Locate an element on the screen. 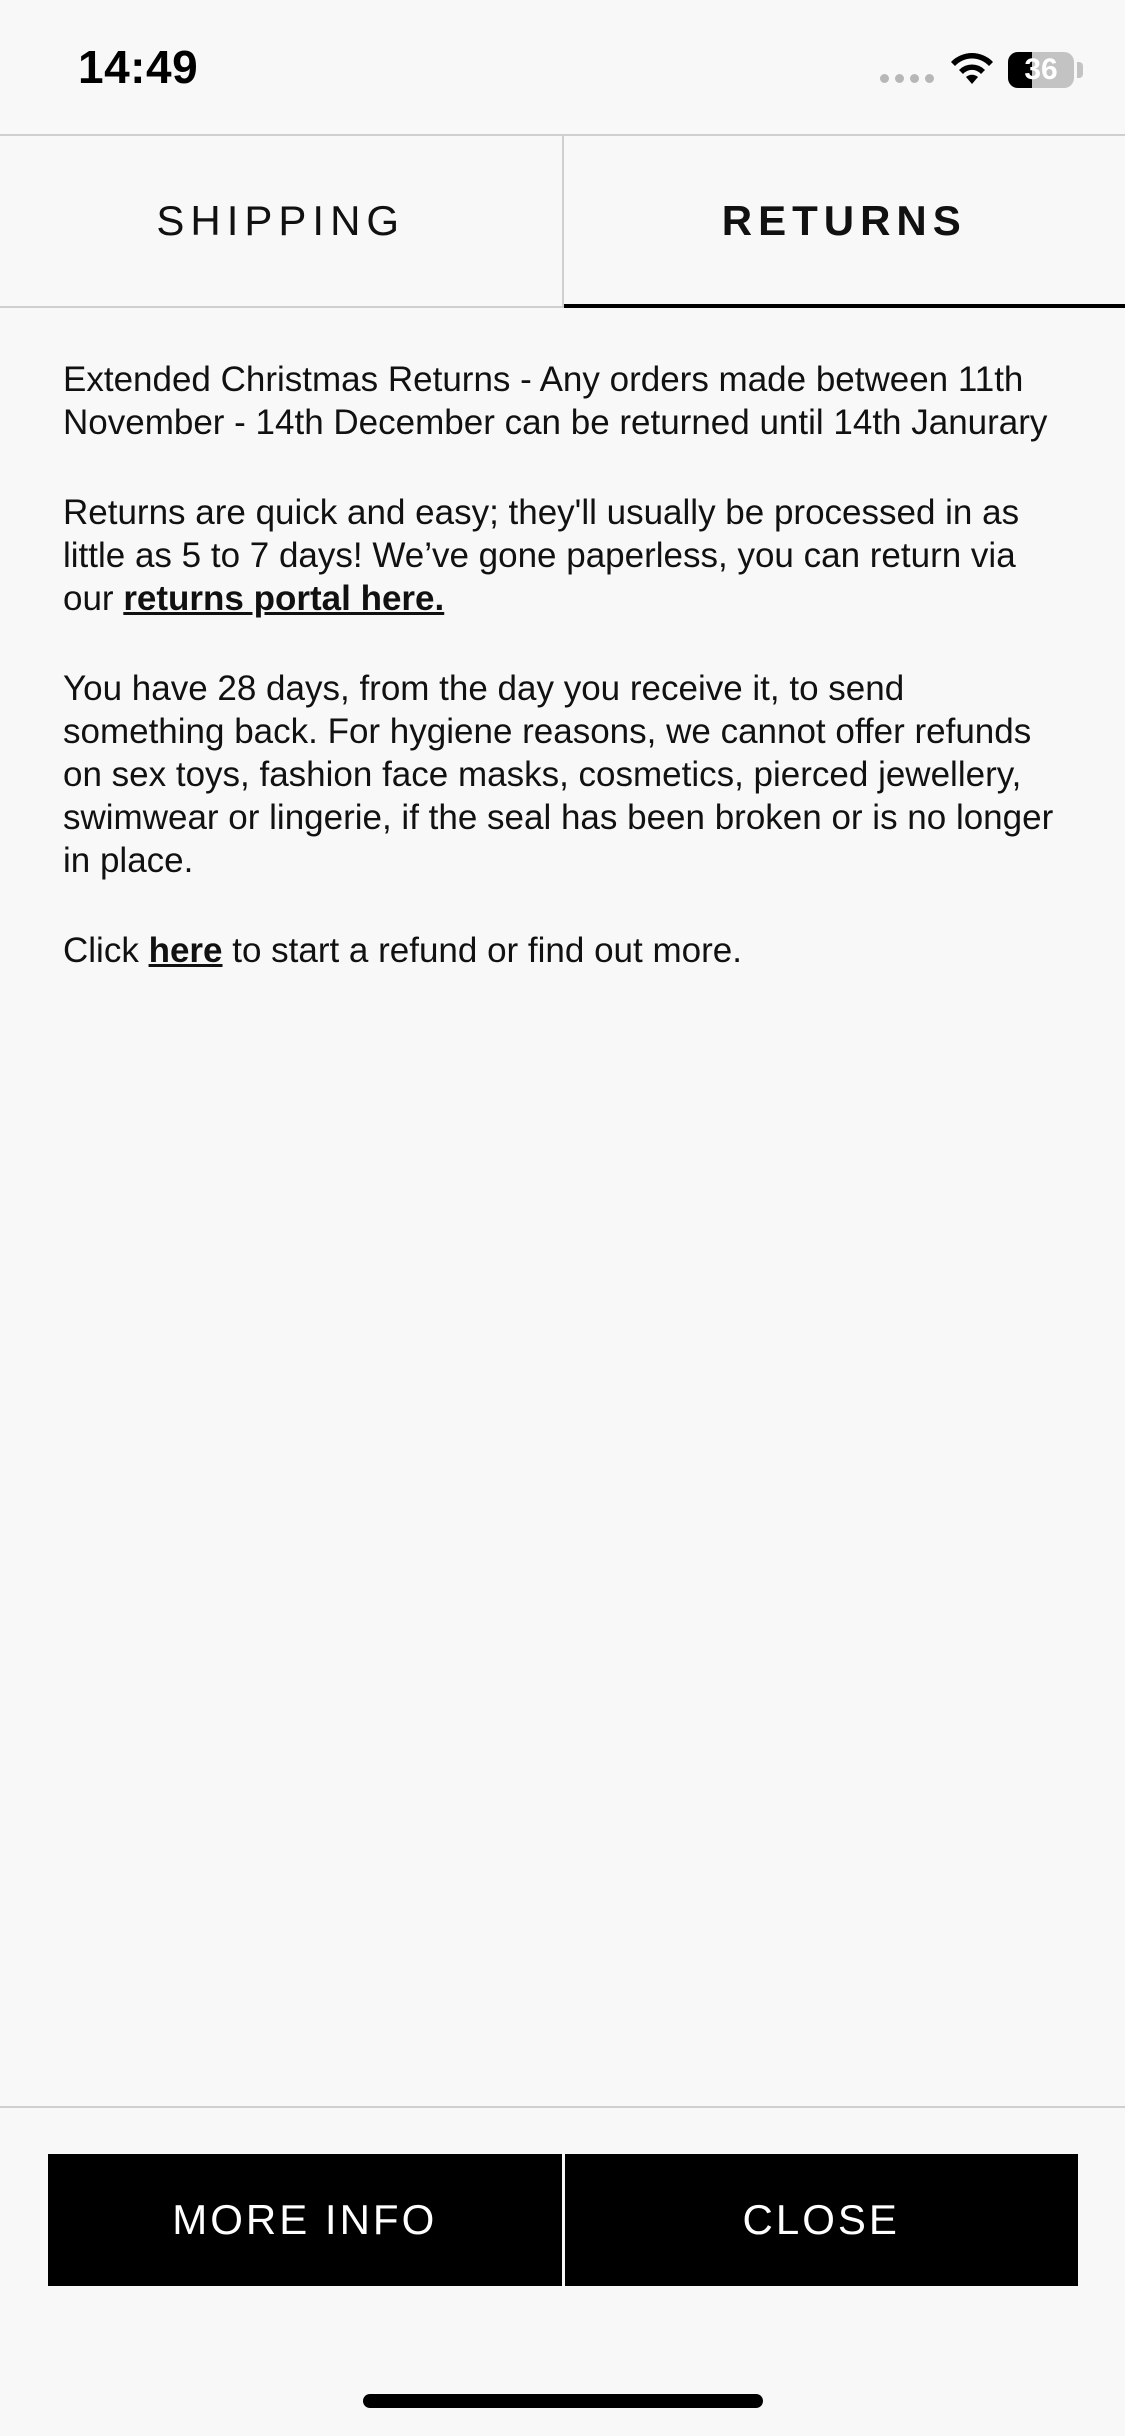 Image resolution: width=1125 pixels, height=2436 pixels. battery-cap is located at coordinates (1080, 70).